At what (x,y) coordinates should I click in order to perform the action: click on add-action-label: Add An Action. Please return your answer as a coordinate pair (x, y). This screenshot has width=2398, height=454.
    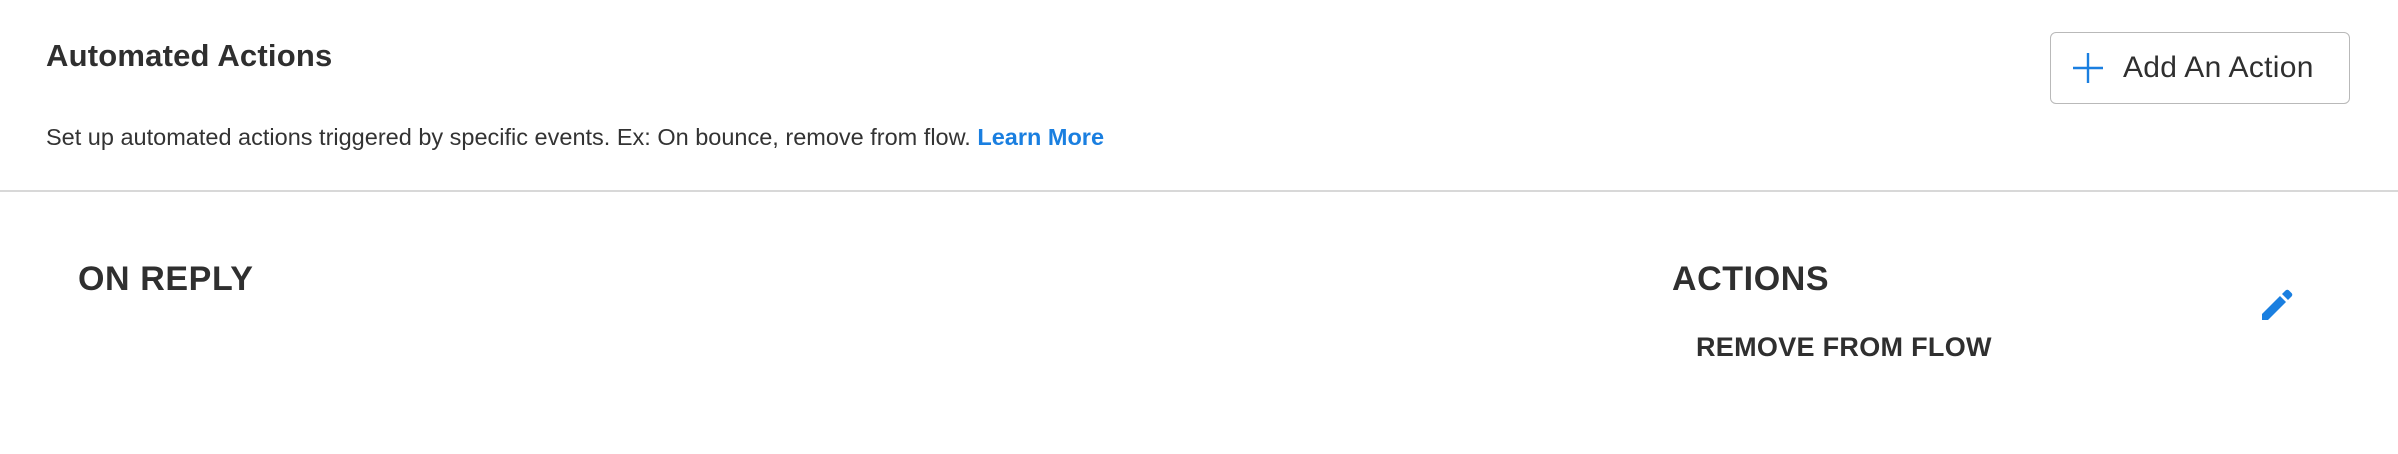
    Looking at the image, I should click on (2218, 67).